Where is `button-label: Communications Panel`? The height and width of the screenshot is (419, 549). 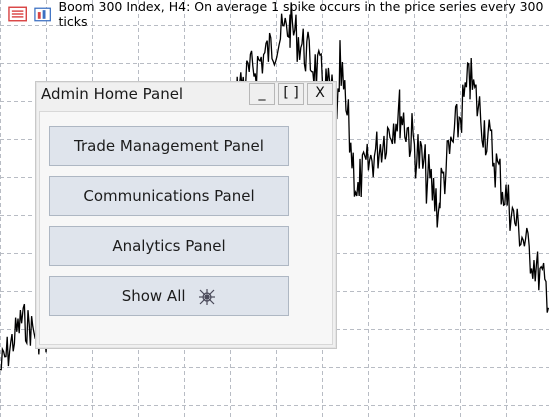 button-label: Communications Panel is located at coordinates (169, 196).